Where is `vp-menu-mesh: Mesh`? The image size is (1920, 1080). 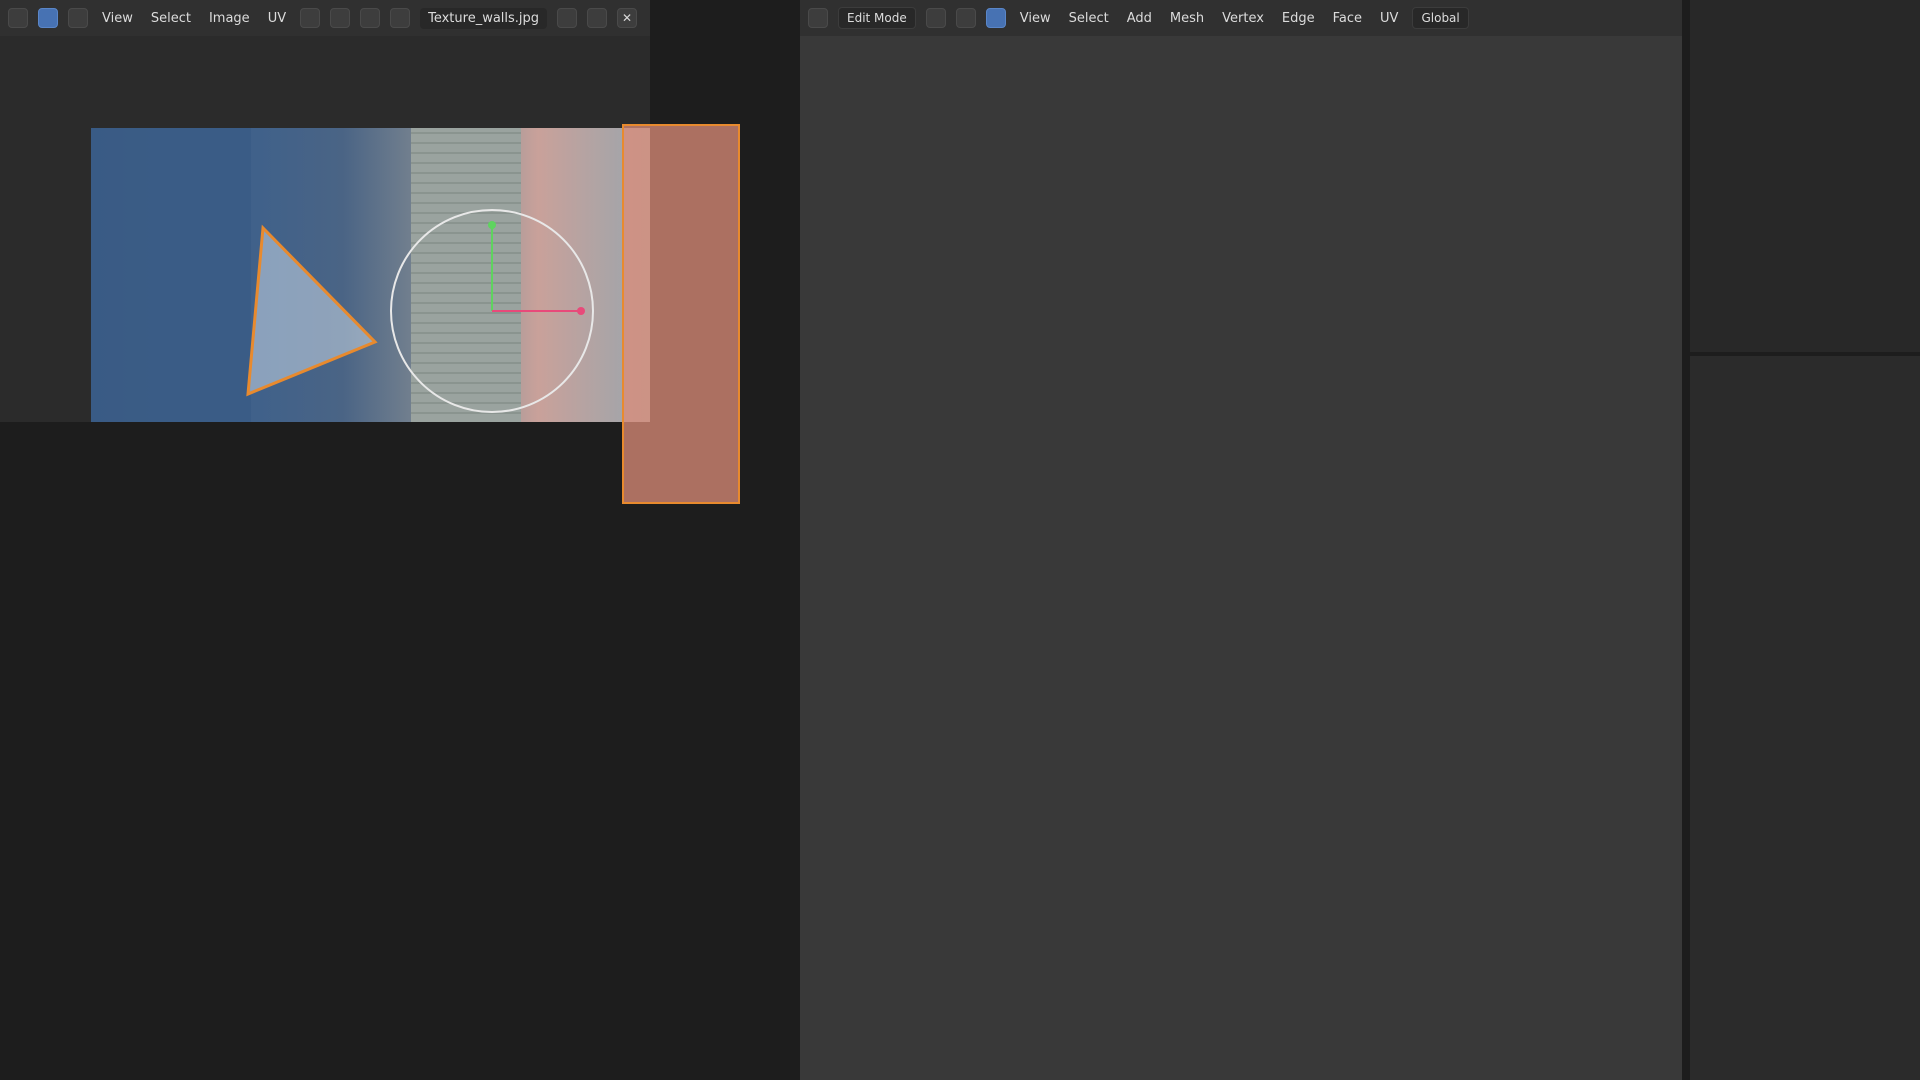 vp-menu-mesh: Mesh is located at coordinates (1187, 18).